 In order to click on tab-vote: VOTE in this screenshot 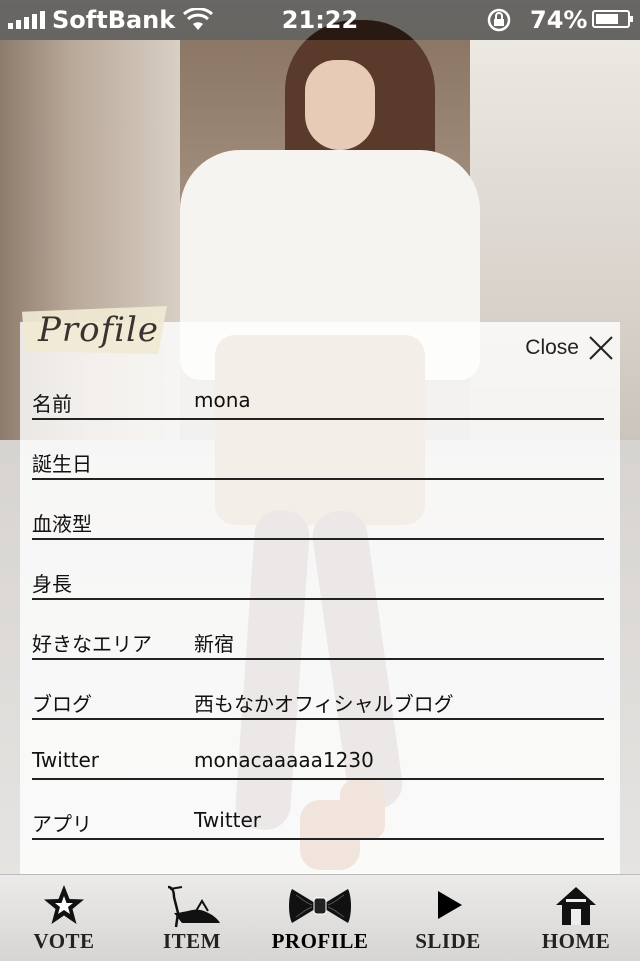, I will do `click(64, 918)`.